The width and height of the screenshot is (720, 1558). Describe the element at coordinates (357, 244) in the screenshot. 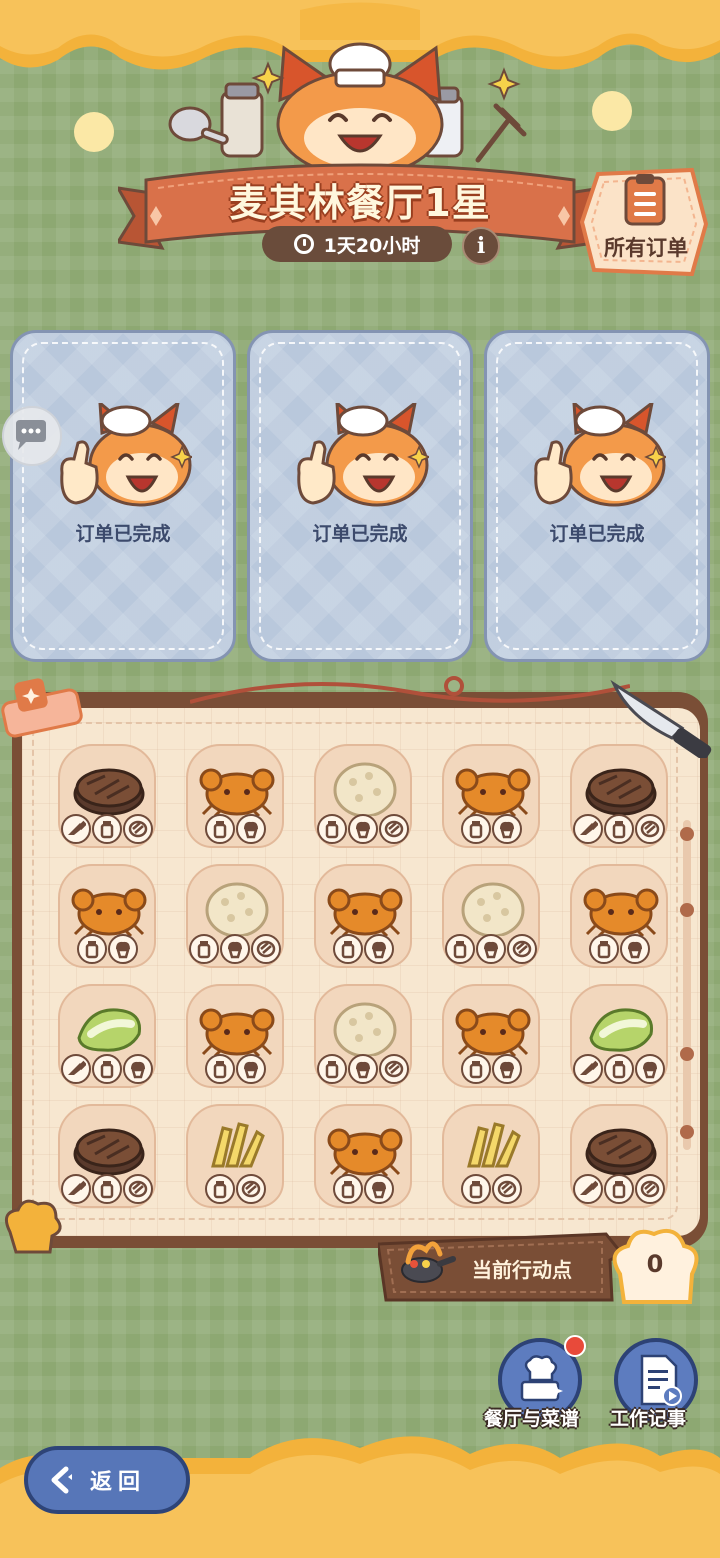

I see `timer-pill: 1天20小时` at that location.